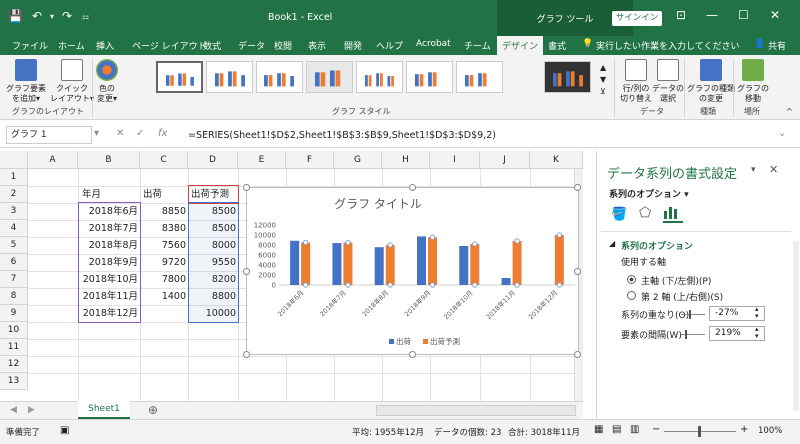 Image resolution: width=800 pixels, height=444 pixels. Describe the element at coordinates (634, 429) in the screenshot. I see `page-break-view-icon: ▥` at that location.